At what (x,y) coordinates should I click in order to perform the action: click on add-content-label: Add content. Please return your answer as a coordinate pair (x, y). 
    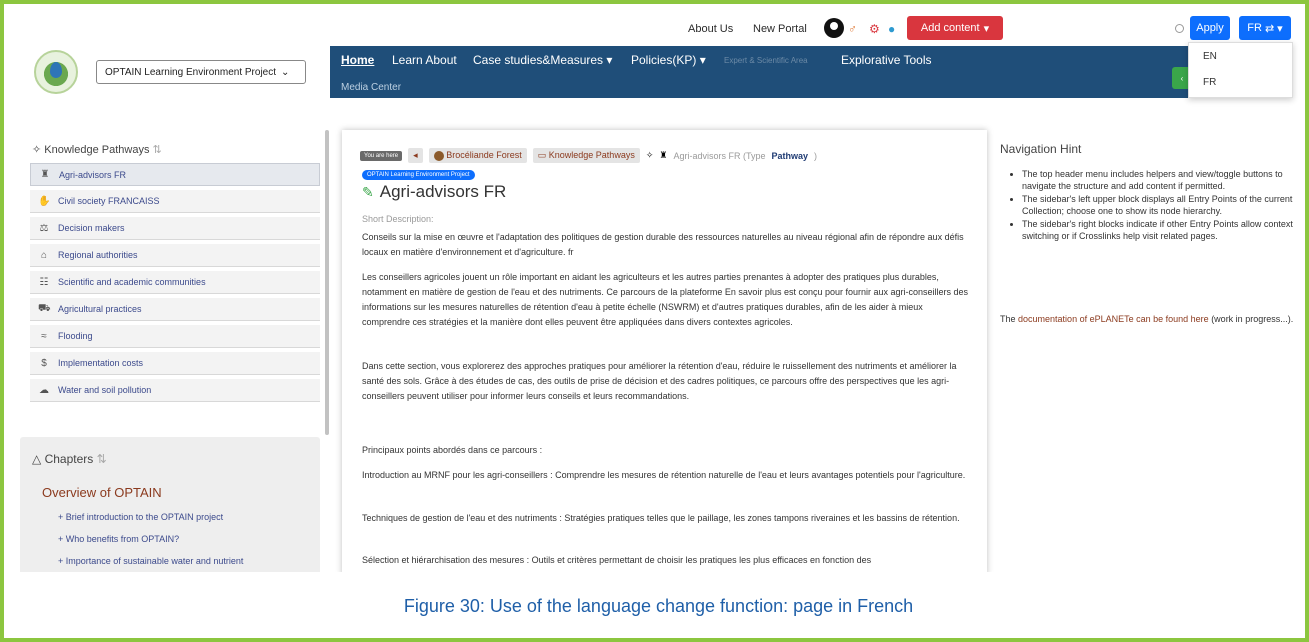
    Looking at the image, I should click on (950, 28).